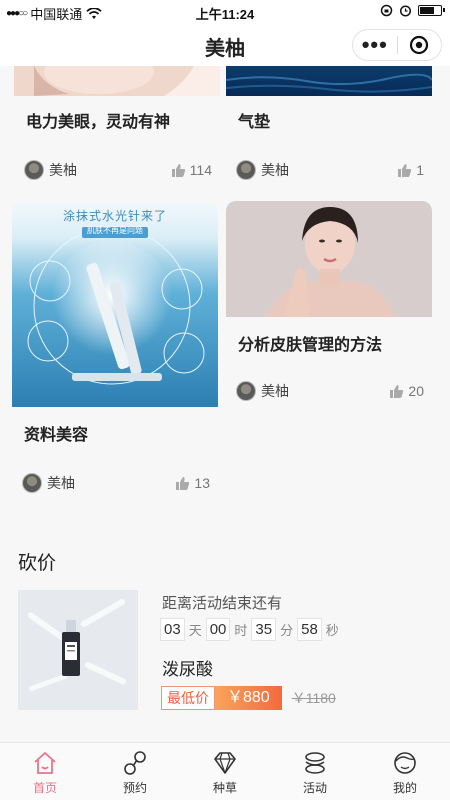 Image resolution: width=450 pixels, height=800 pixels. I want to click on mini-program-capsule: •••, so click(397, 45).